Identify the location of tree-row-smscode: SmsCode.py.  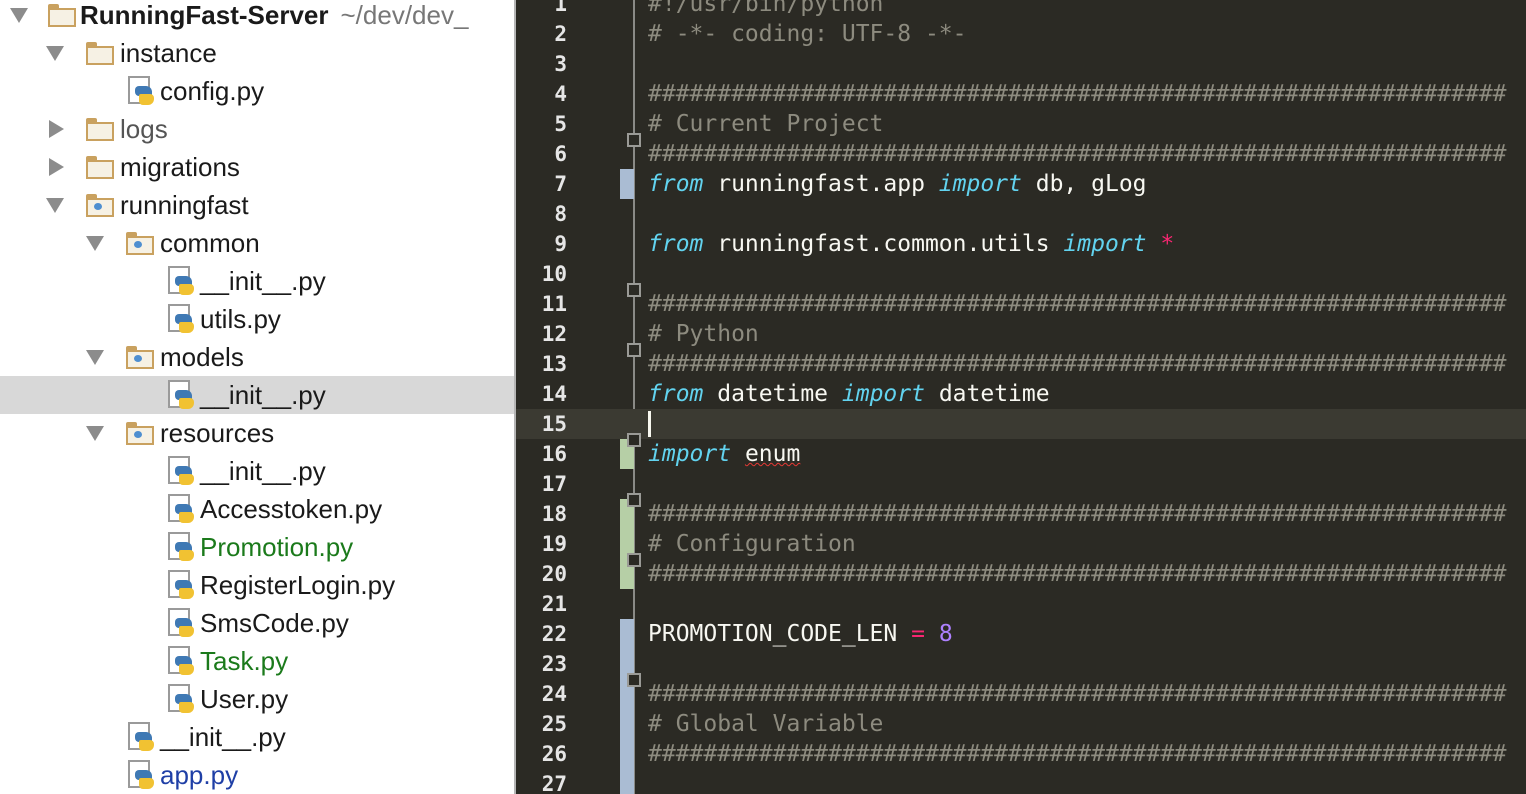
(257, 623).